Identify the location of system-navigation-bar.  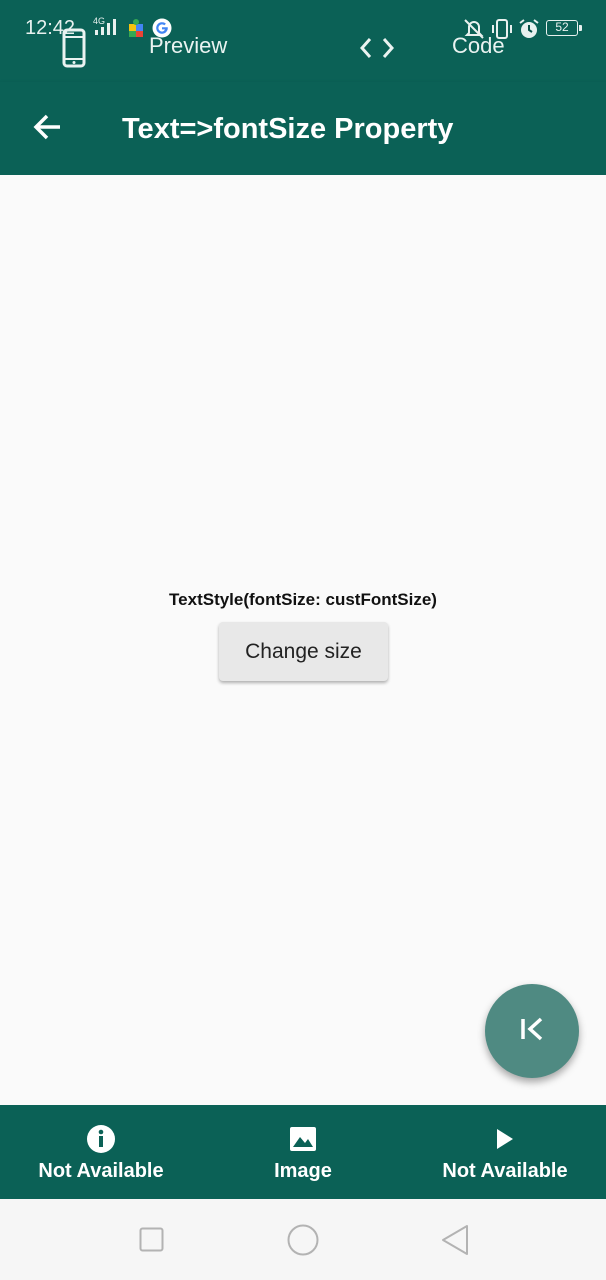
(303, 1239).